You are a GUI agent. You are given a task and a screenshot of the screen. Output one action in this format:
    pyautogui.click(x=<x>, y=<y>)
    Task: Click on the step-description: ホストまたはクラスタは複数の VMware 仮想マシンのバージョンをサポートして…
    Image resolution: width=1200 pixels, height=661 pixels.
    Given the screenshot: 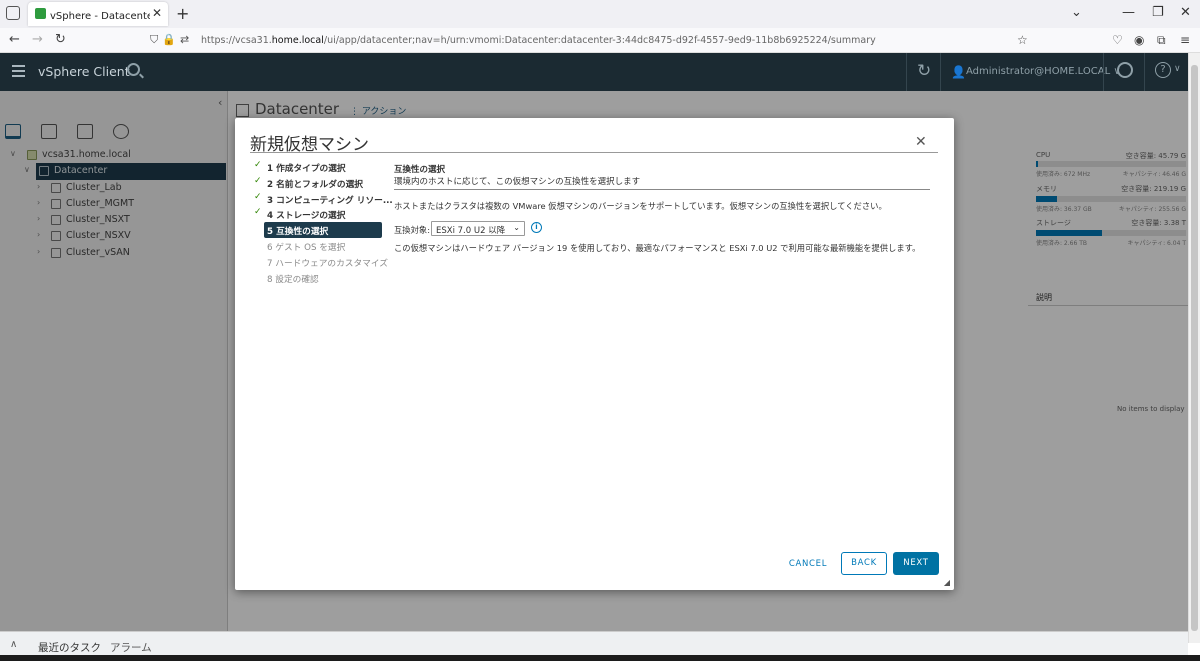 What is the action you would take?
    pyautogui.click(x=640, y=206)
    